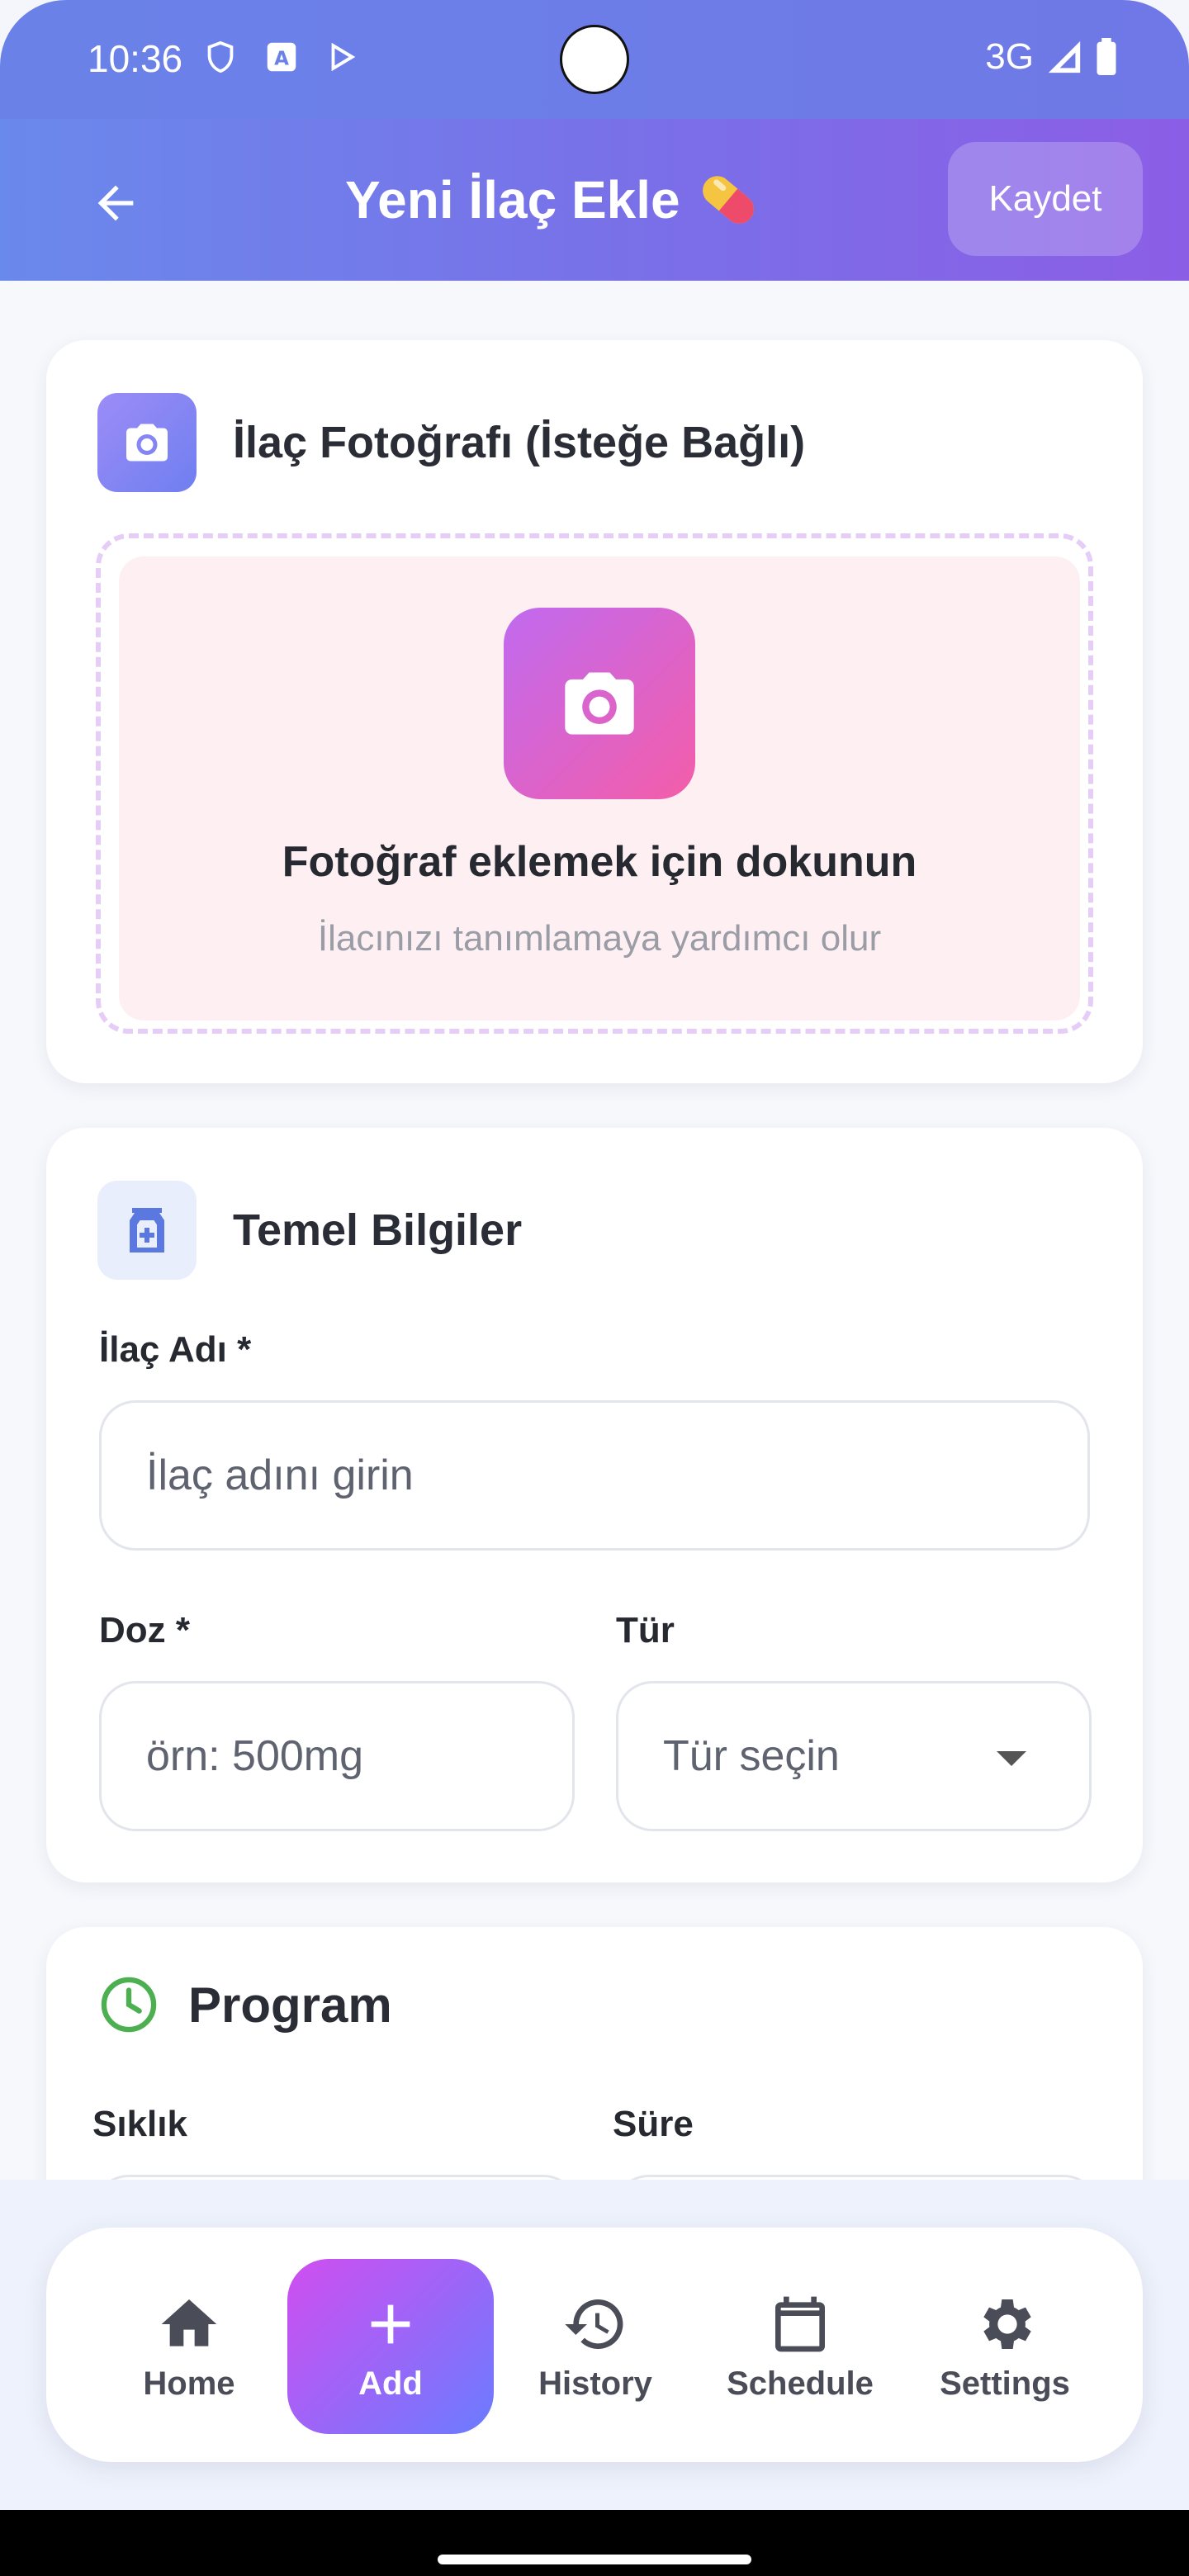  Describe the element at coordinates (135, 58) in the screenshot. I see `status-time: 10:36` at that location.